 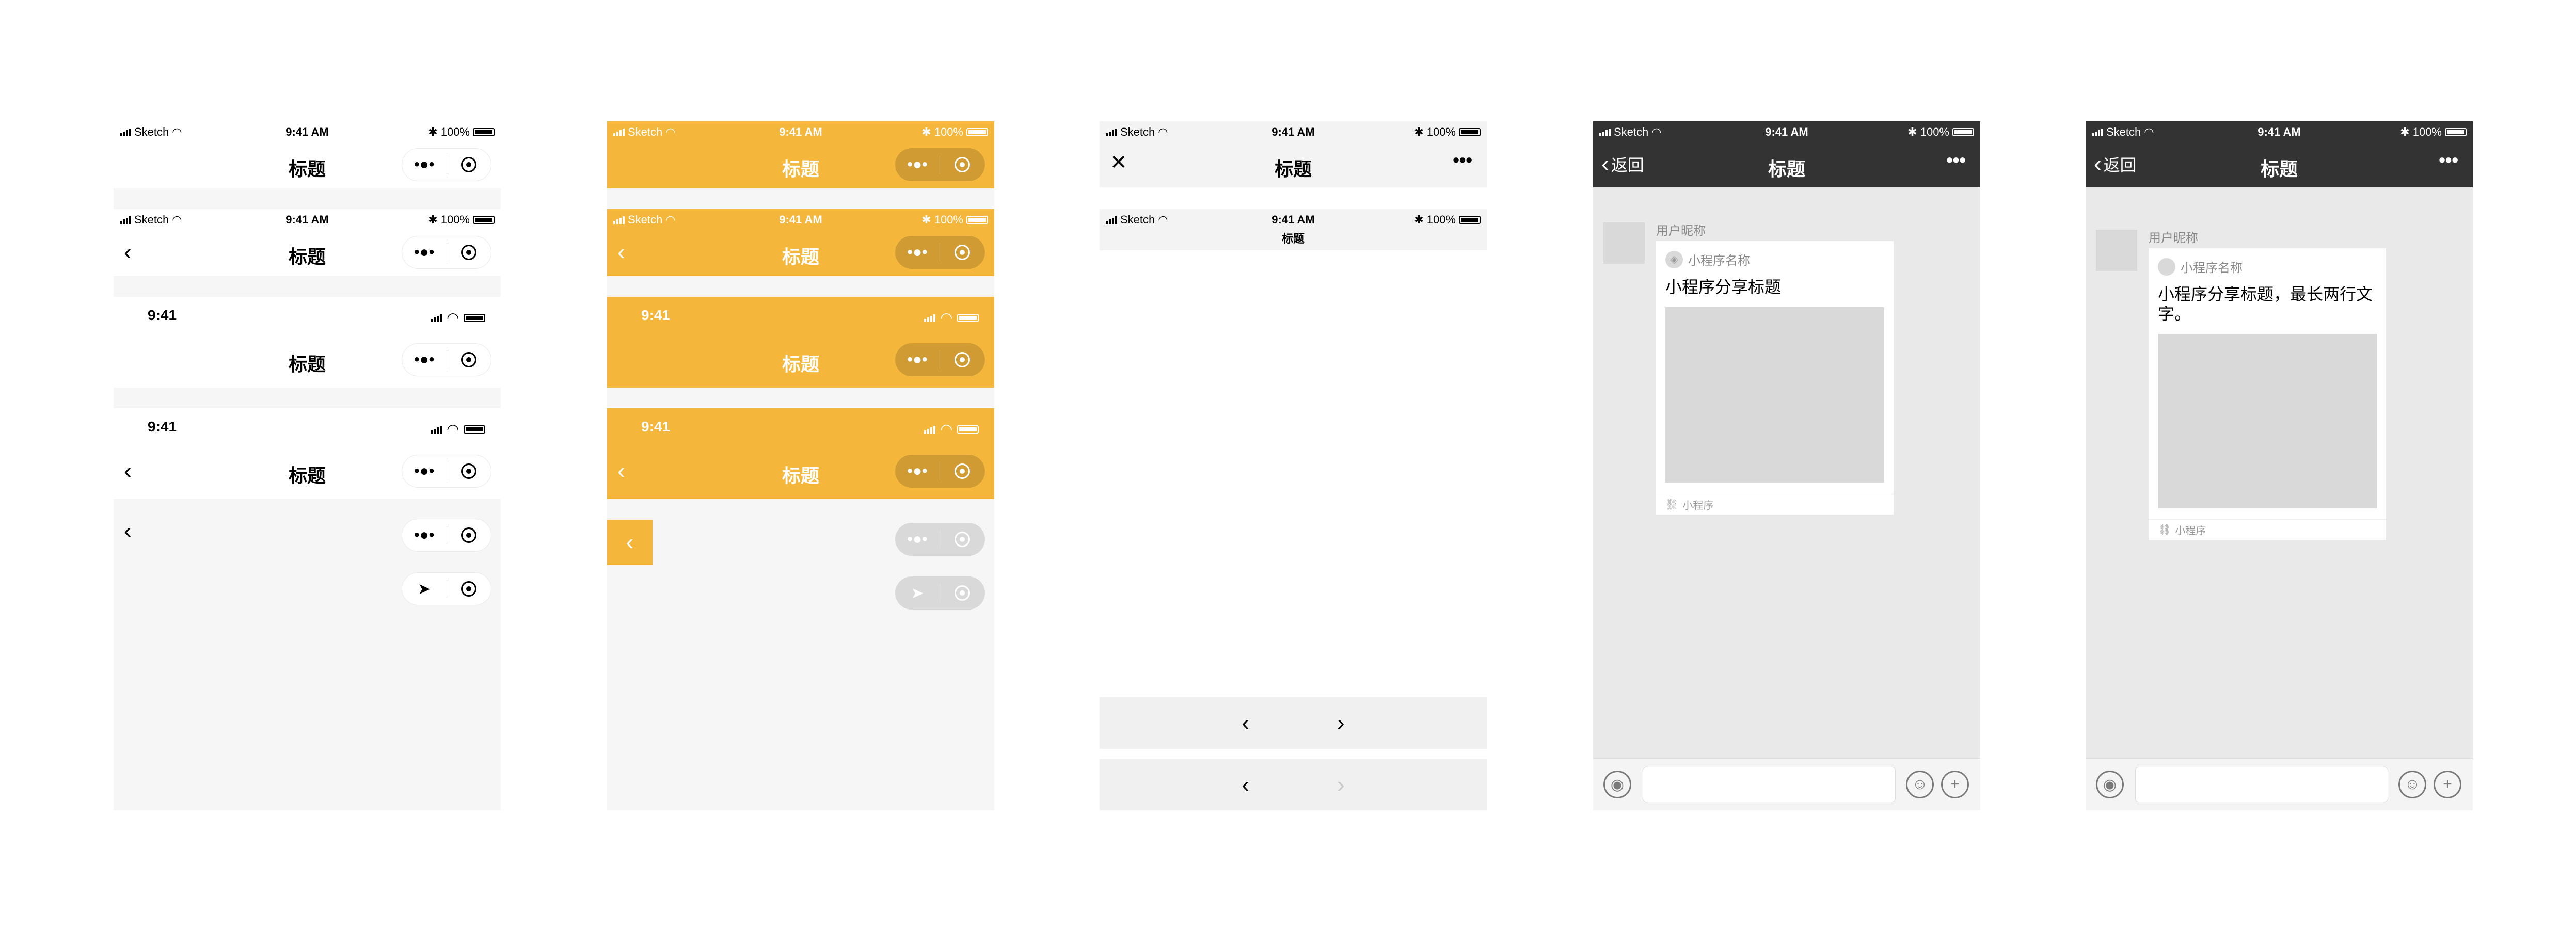 I want to click on navbar-variant-c: 9:41 ◠ 标题 •●•, so click(x=307, y=342).